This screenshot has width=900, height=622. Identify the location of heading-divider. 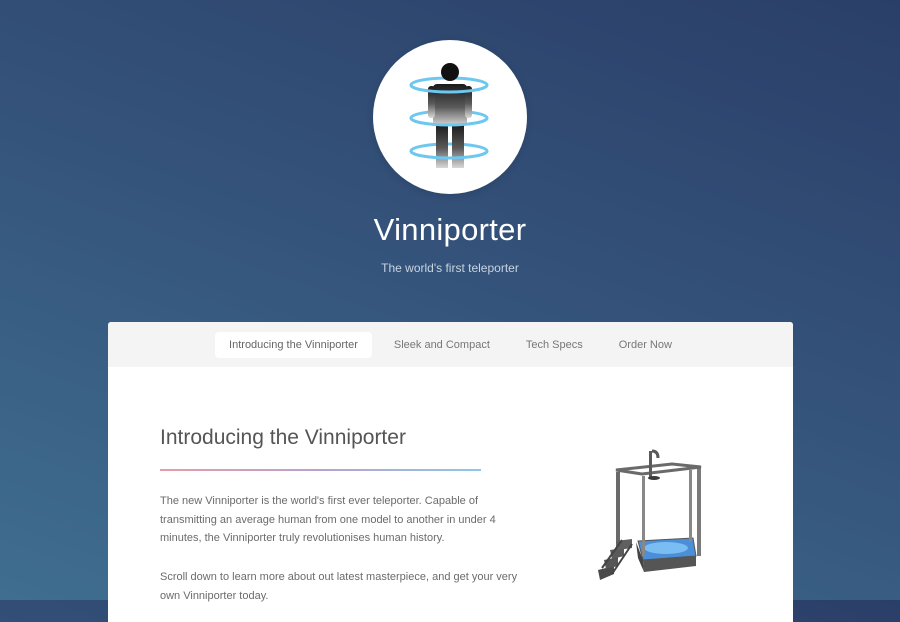
(320, 470).